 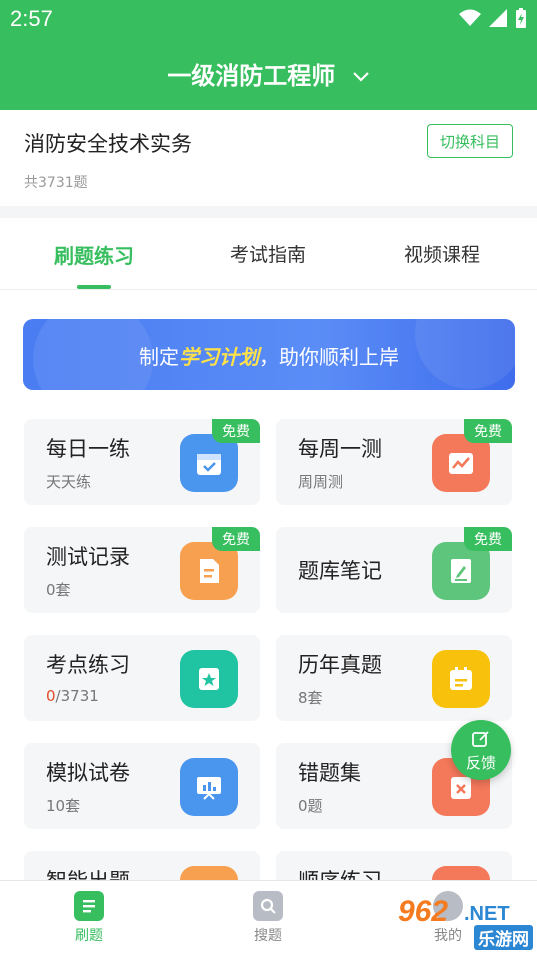 What do you see at coordinates (94, 287) in the screenshot?
I see `tab-indicator` at bounding box center [94, 287].